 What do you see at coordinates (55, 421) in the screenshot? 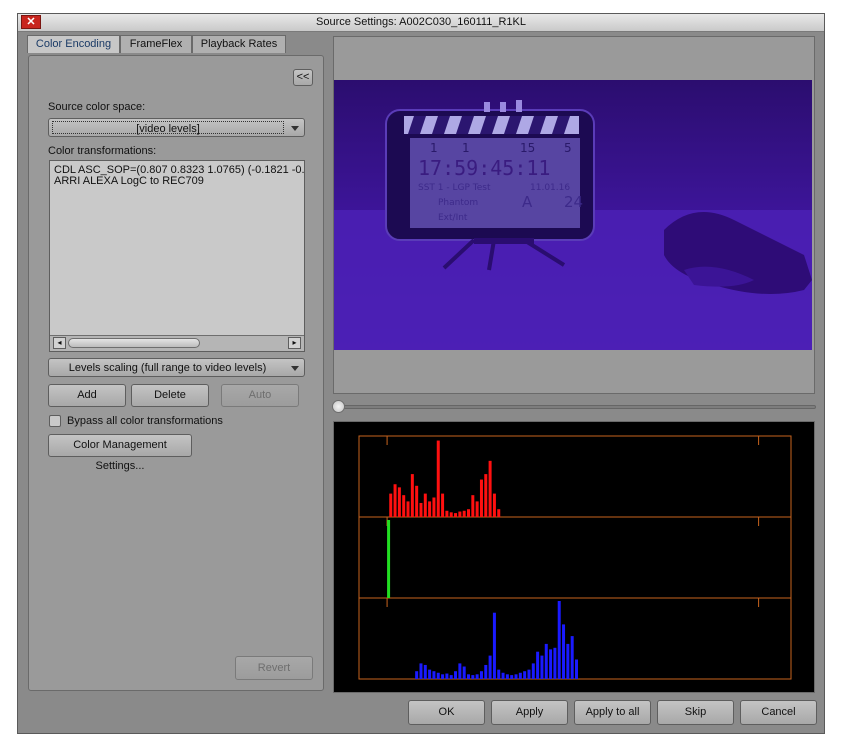
I see `bypass-checkbox` at bounding box center [55, 421].